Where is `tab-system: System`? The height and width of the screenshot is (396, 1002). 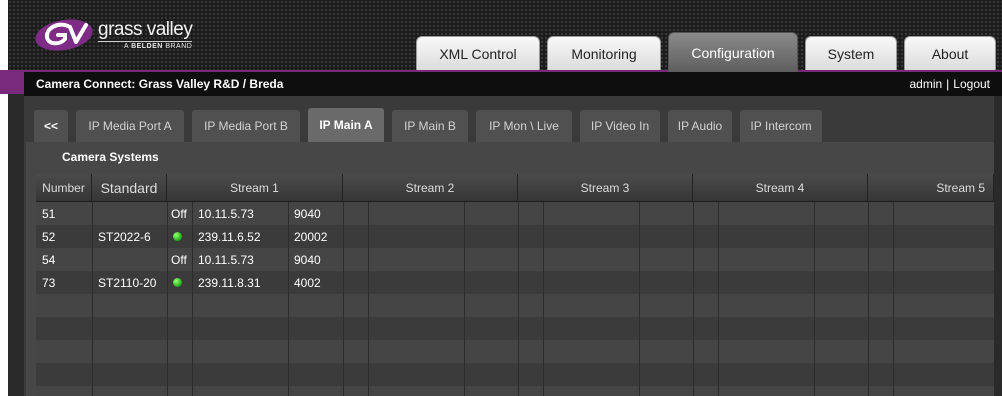
tab-system: System is located at coordinates (851, 53).